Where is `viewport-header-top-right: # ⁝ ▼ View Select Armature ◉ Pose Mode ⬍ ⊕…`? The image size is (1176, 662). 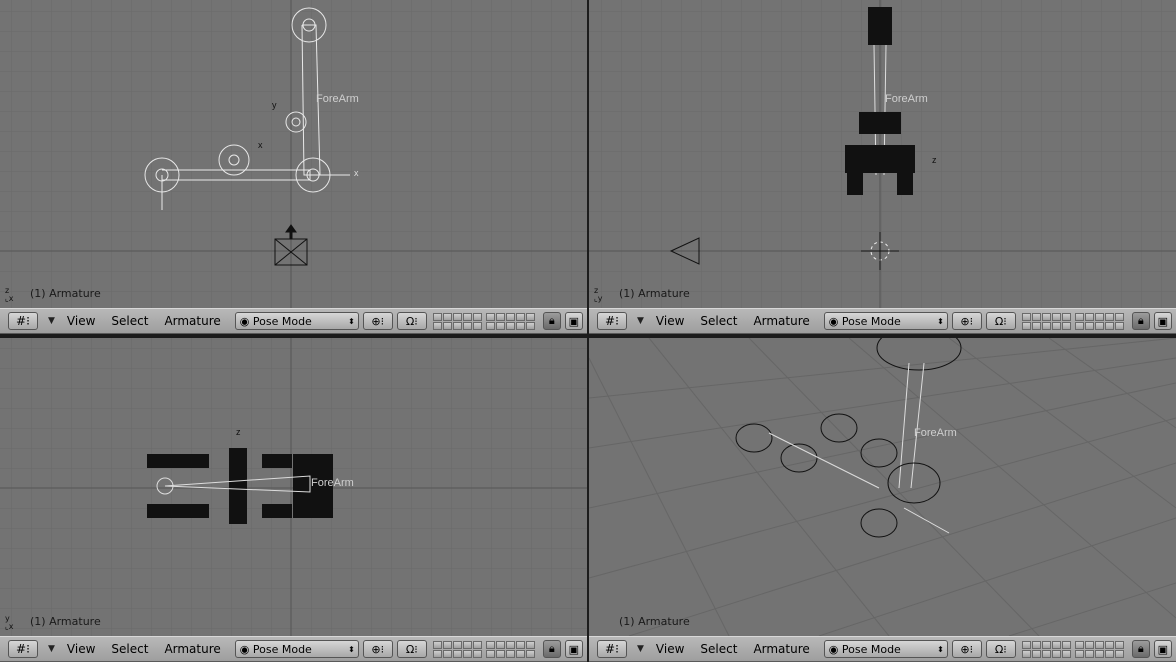 viewport-header-top-right: # ⁝ ▼ View Select Armature ◉ Pose Mode ⬍ ⊕… is located at coordinates (882, 321).